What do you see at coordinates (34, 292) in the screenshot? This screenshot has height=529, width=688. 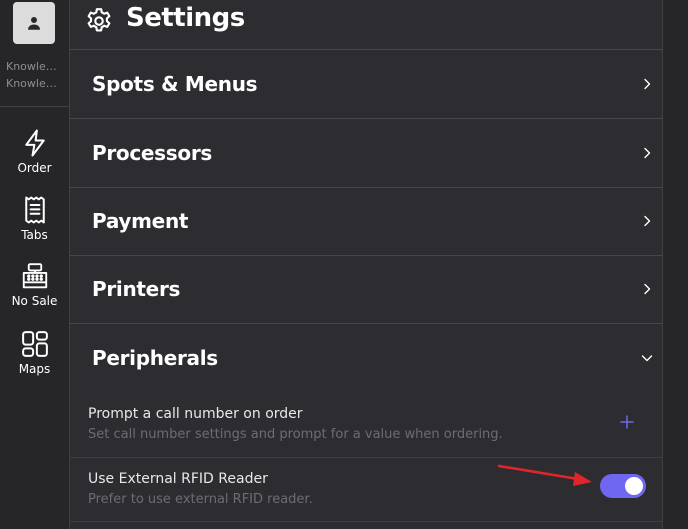 I see `sidebar-item-no-sale: No Sale` at bounding box center [34, 292].